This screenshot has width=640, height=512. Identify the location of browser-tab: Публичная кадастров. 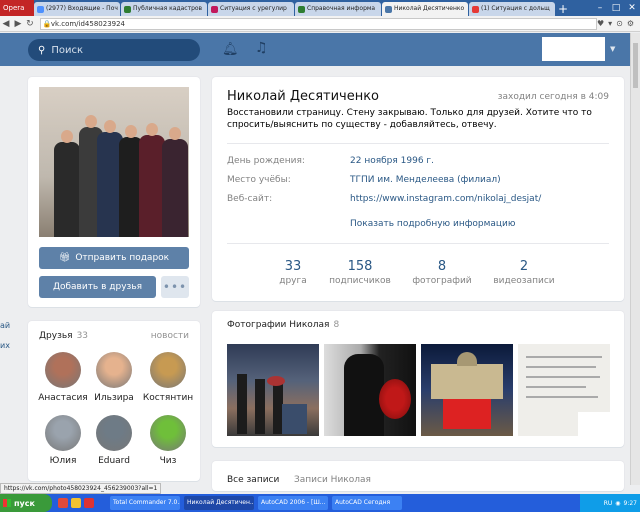
(164, 9).